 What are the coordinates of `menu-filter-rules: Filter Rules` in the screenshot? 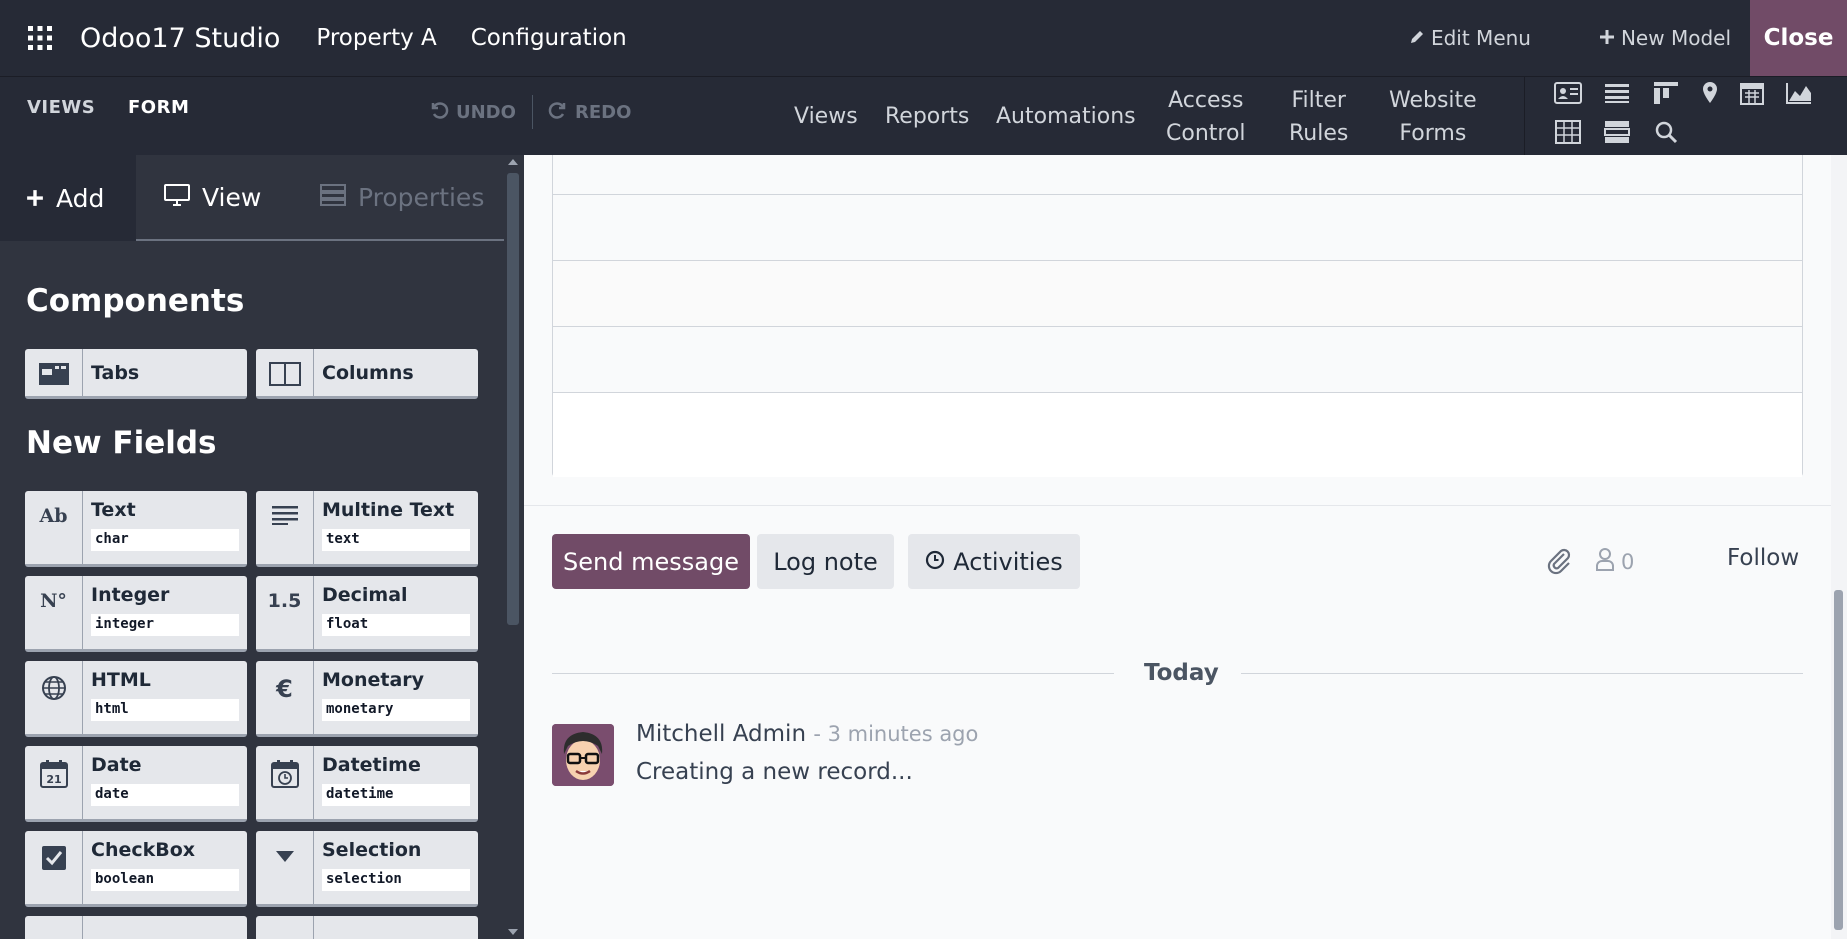 It's located at (1318, 116).